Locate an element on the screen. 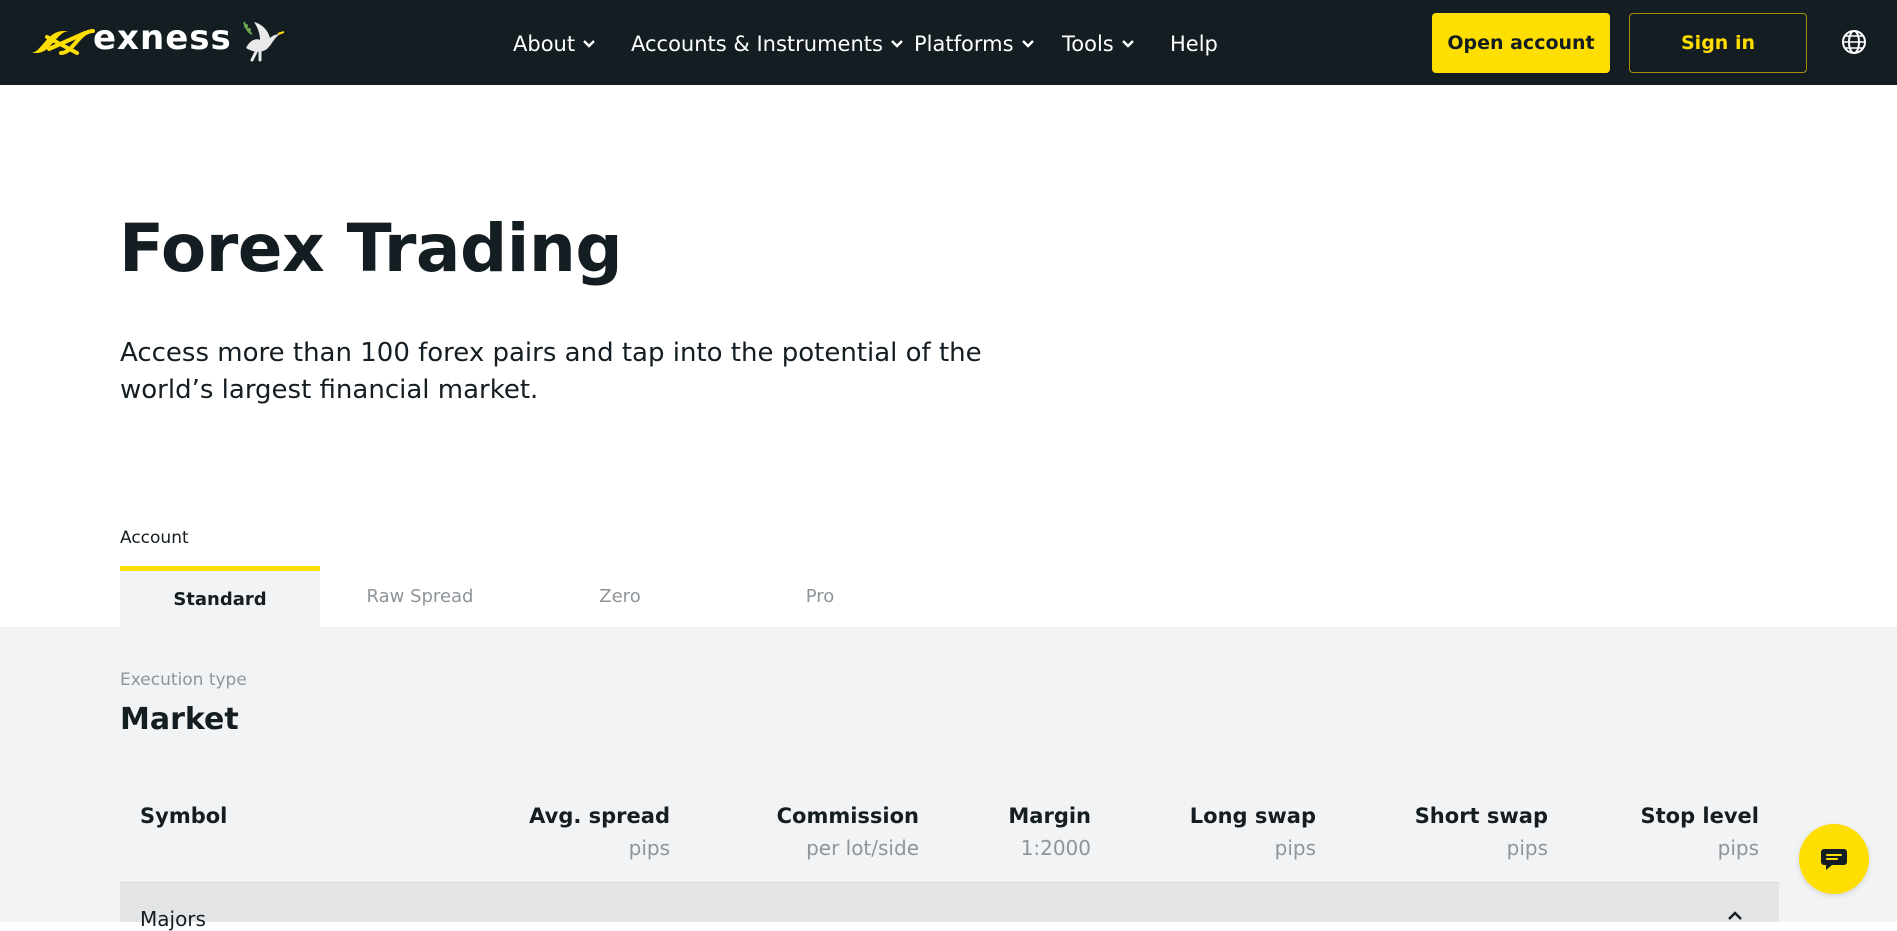 The width and height of the screenshot is (1897, 931). column-header-short-swap: Short swap is located at coordinates (1481, 816).